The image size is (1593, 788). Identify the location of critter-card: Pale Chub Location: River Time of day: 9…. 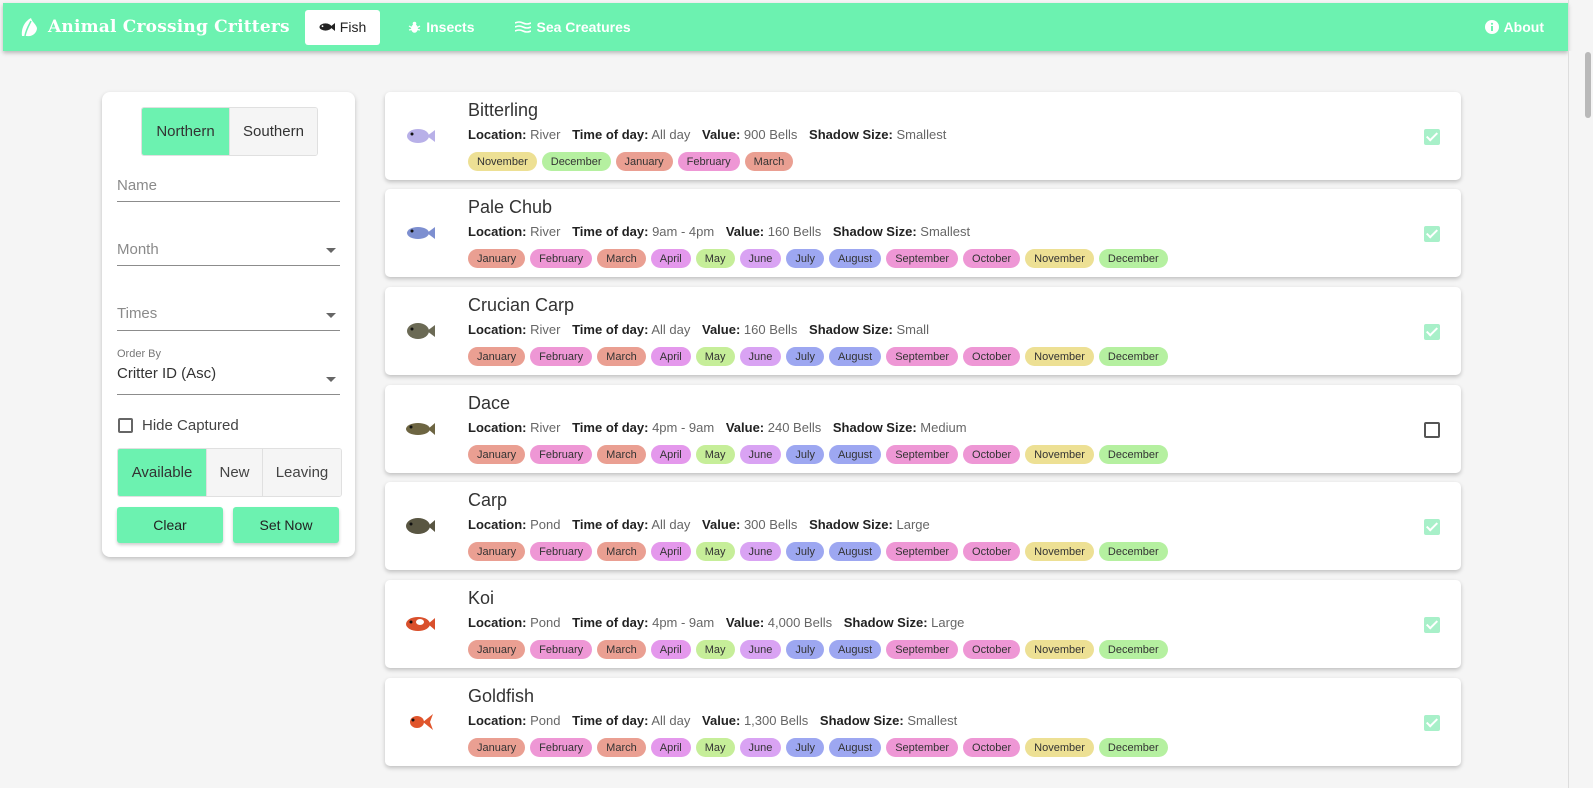
(923, 233).